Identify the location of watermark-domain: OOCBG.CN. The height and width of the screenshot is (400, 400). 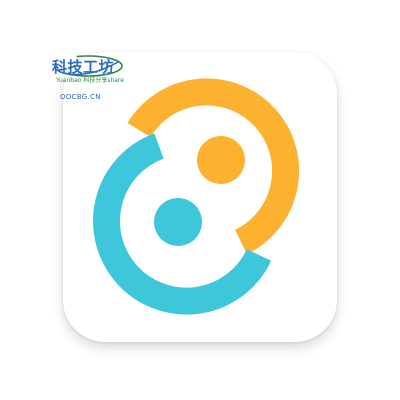
(80, 97).